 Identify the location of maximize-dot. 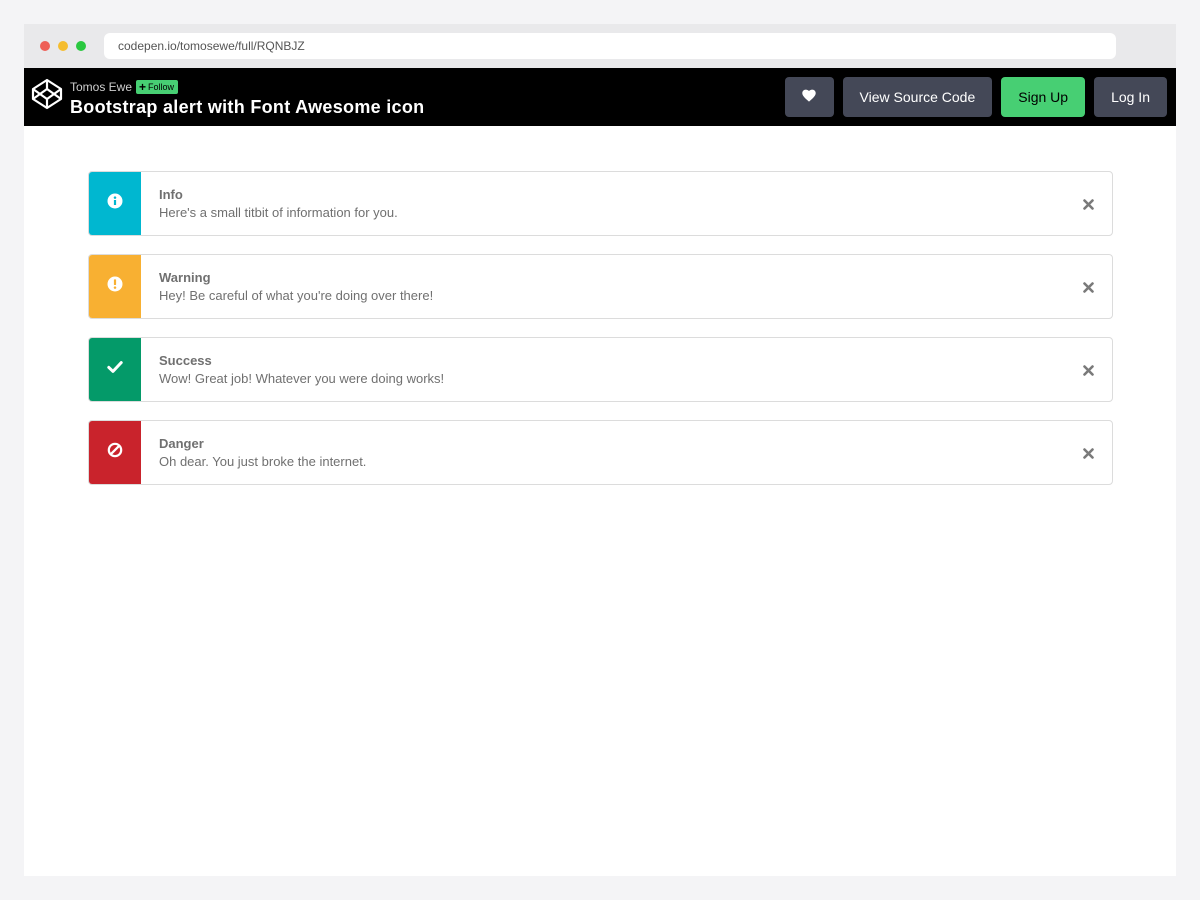
(81, 46).